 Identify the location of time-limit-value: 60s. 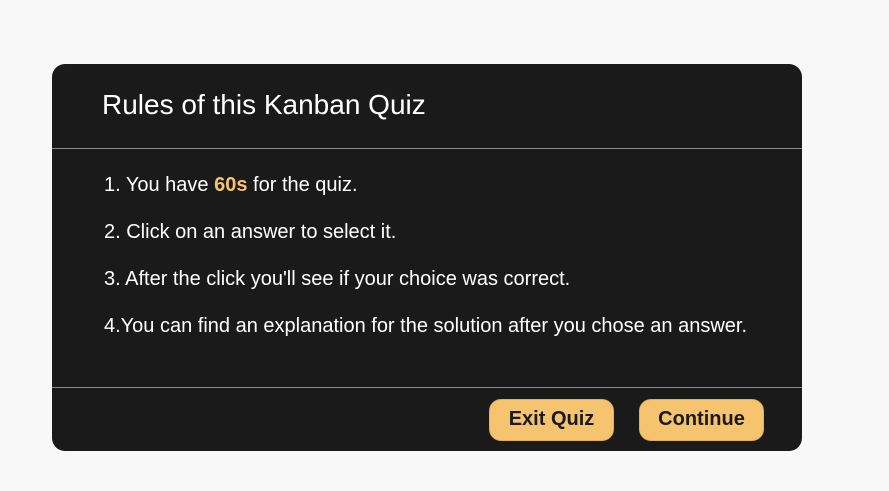
(231, 185).